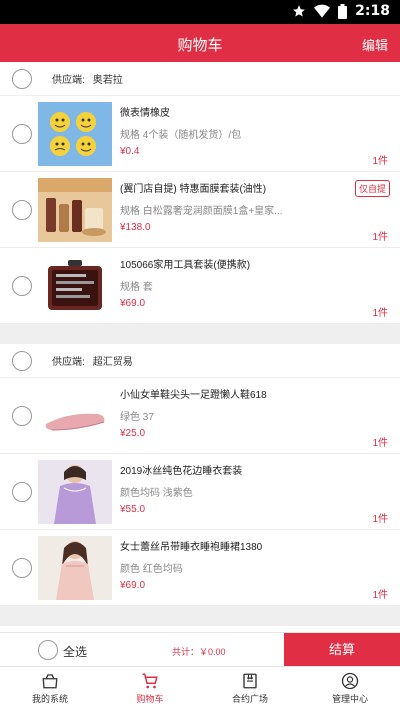 This screenshot has width=400, height=711. I want to click on select-all-radio, so click(48, 650).